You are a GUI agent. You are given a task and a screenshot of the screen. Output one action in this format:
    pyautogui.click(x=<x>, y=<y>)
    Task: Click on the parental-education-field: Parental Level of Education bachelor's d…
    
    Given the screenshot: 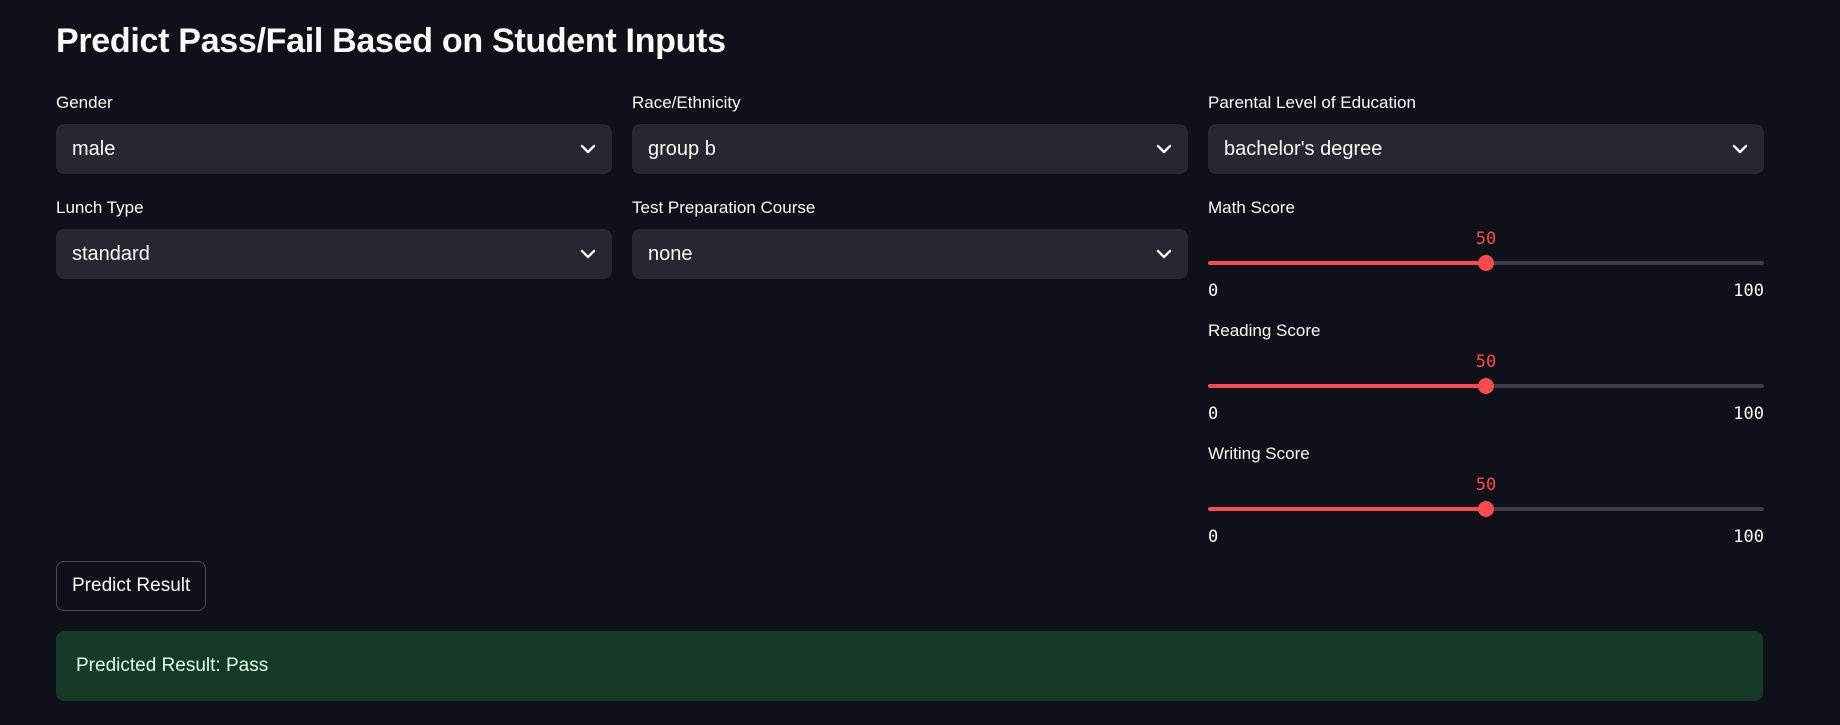 What is the action you would take?
    pyautogui.click(x=1486, y=133)
    